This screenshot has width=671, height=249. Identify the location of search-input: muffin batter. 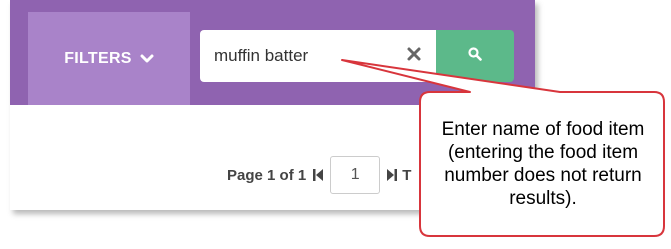
(318, 56).